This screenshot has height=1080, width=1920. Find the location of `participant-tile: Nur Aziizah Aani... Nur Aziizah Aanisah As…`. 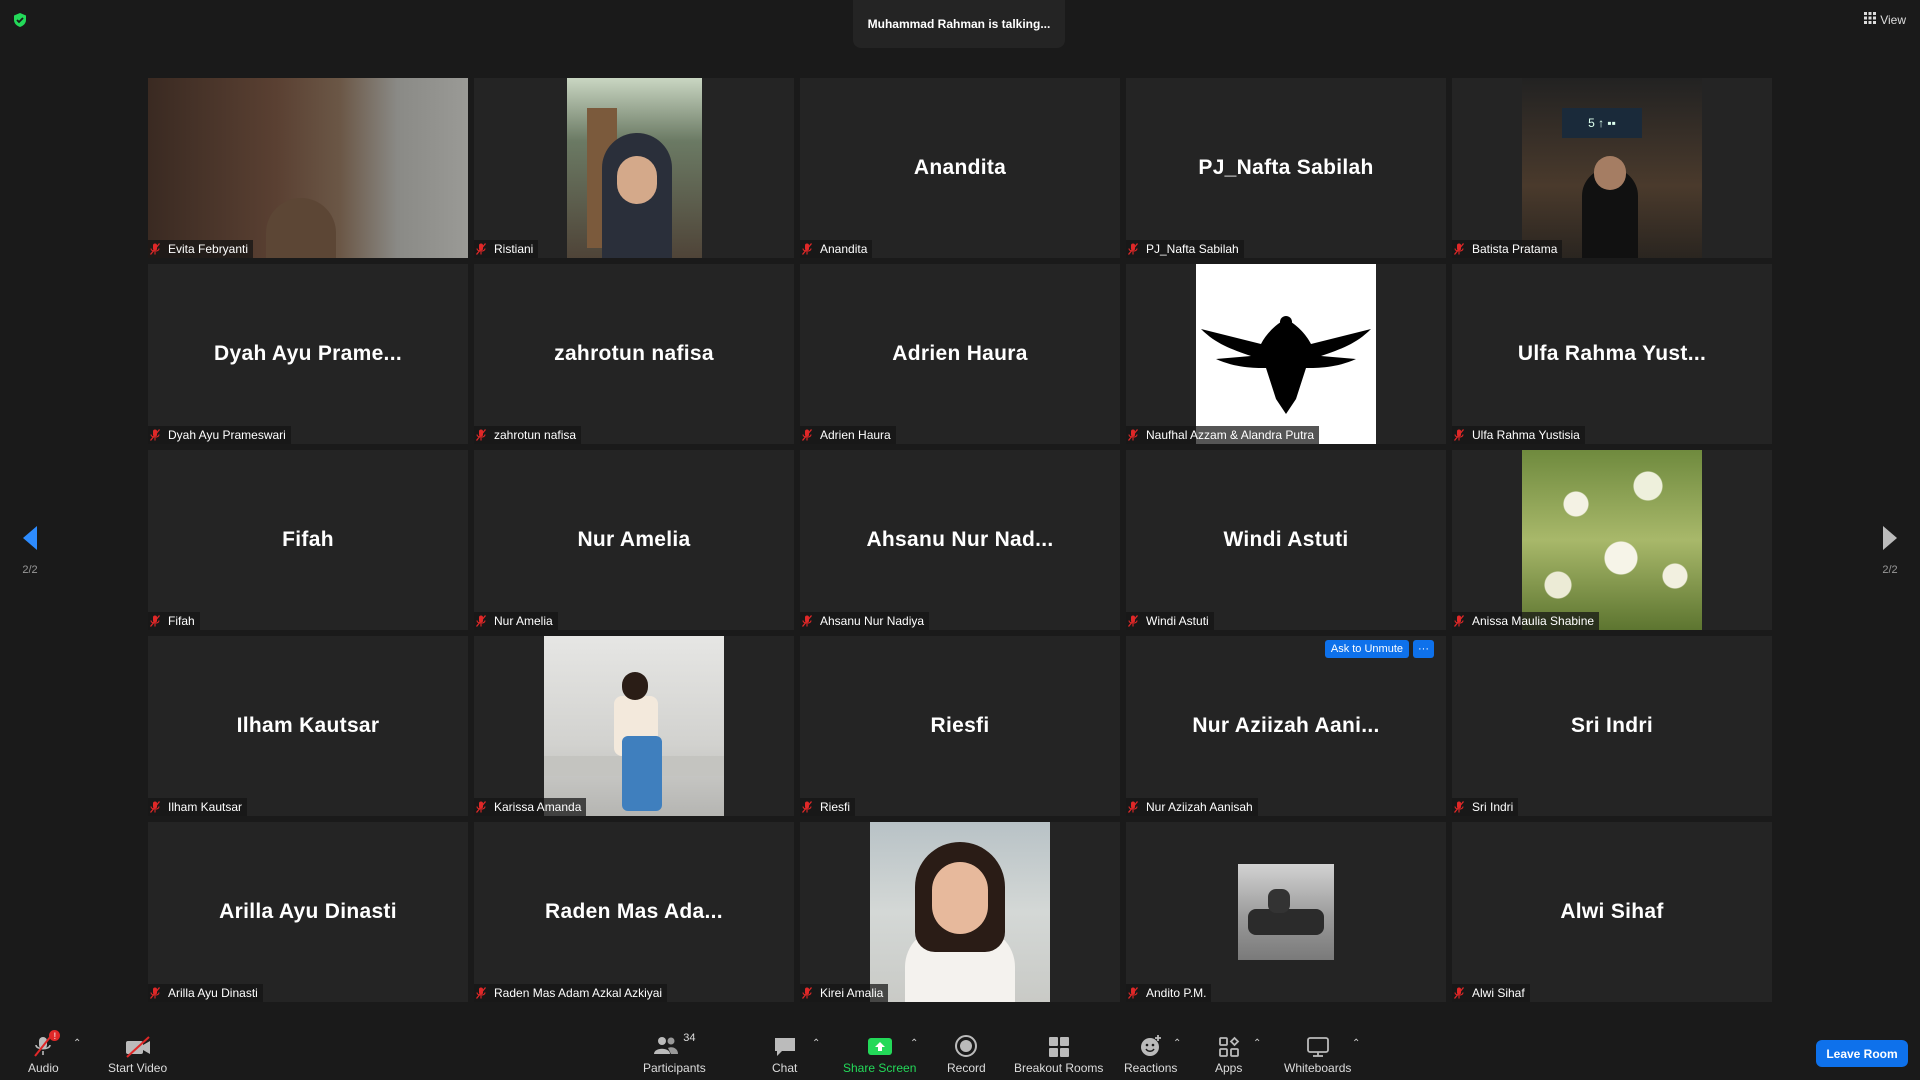

participant-tile: Nur Aziizah Aani... Nur Aziizah Aanisah As… is located at coordinates (1286, 726).